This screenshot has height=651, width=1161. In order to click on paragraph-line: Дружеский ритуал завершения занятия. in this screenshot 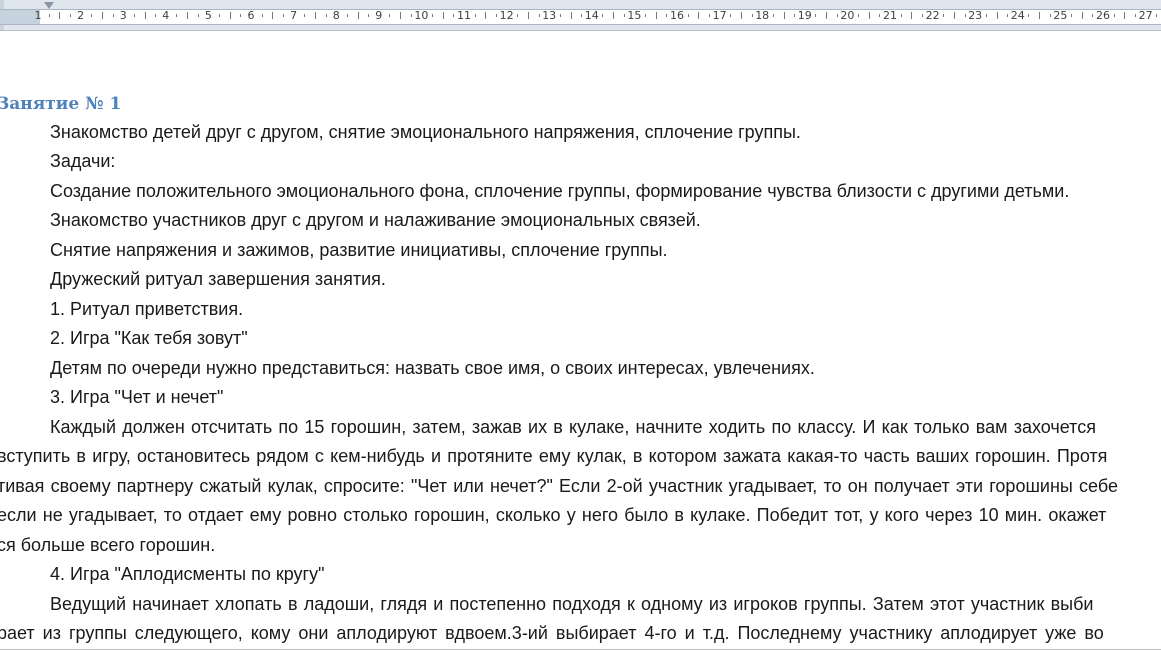, I will do `click(218, 279)`.